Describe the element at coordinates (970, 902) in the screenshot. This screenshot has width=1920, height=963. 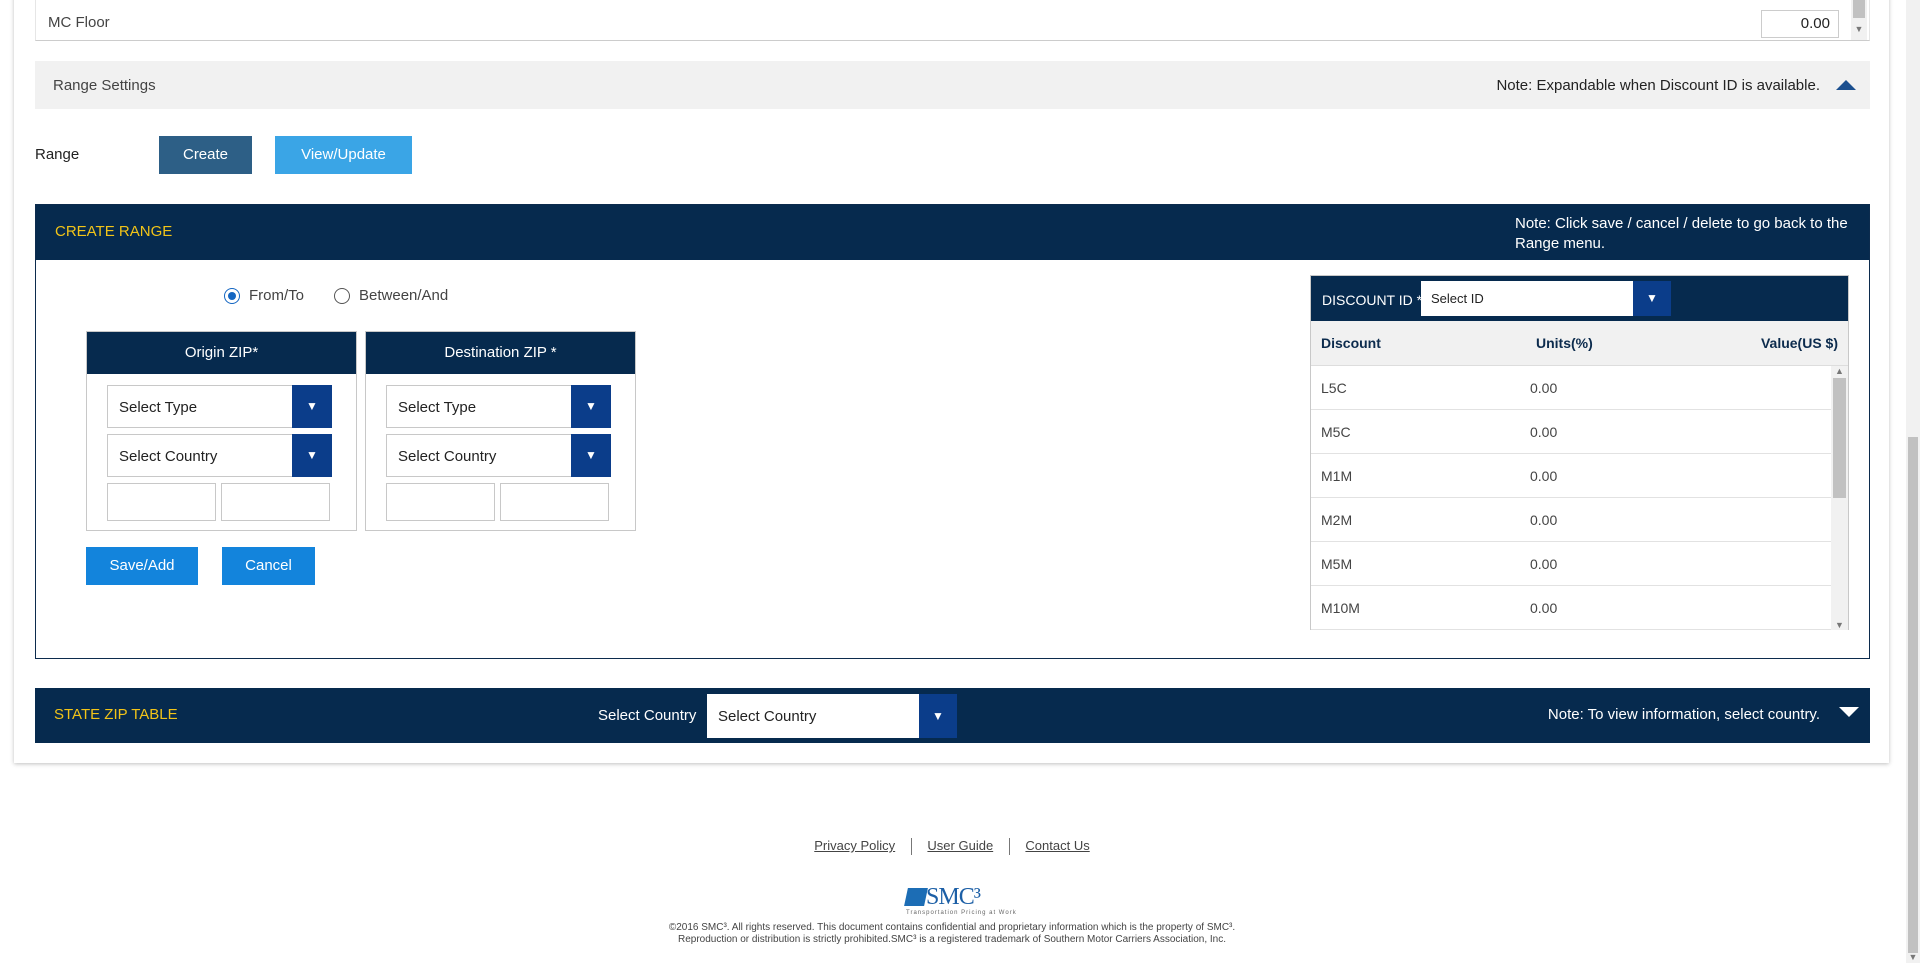
I see `smc3-logo: SMC³ Transportation Pricing at Work` at that location.